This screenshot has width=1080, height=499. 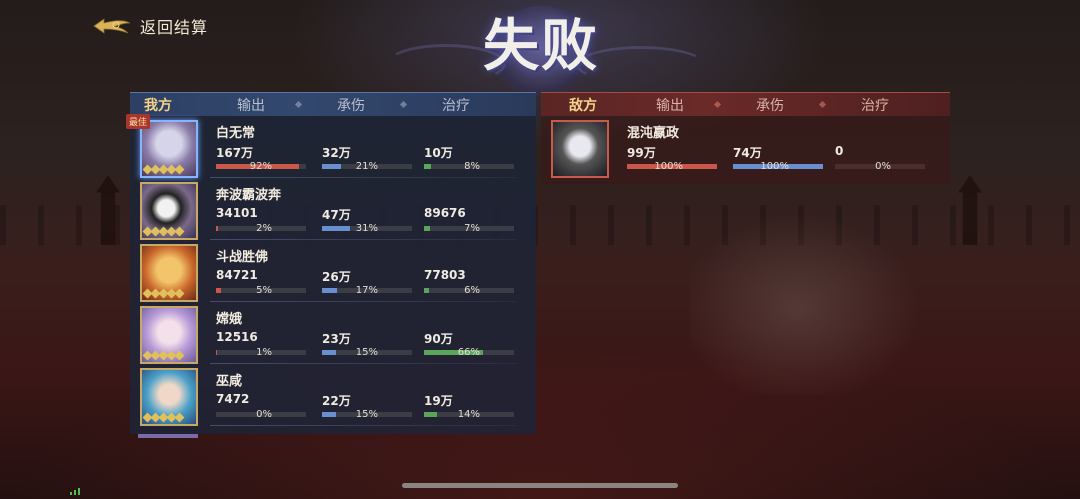 What do you see at coordinates (445, 275) in the screenshot?
I see `heal-value: 77803` at bounding box center [445, 275].